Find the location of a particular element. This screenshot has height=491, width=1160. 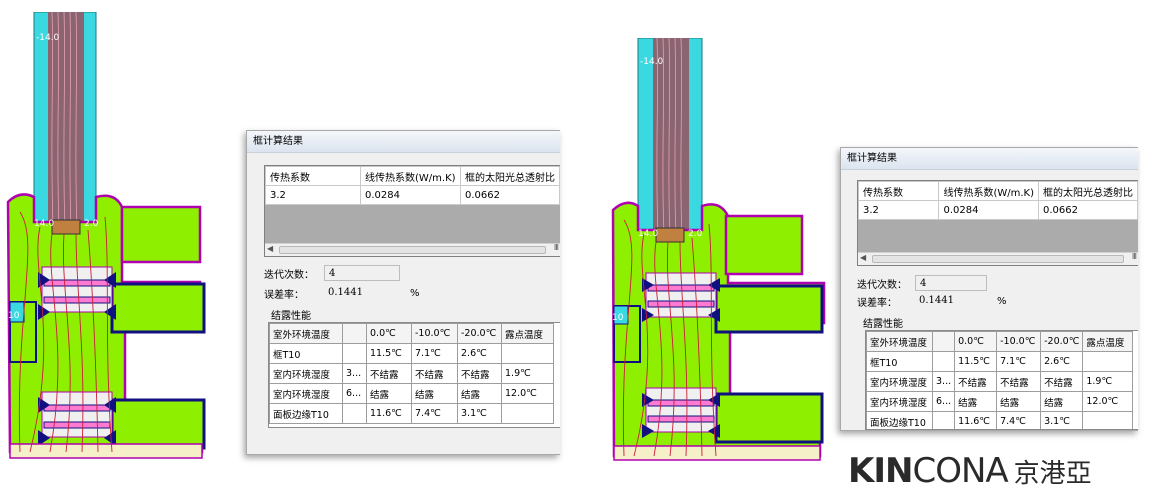

table-cell: 7.1℃ is located at coordinates (434, 353).